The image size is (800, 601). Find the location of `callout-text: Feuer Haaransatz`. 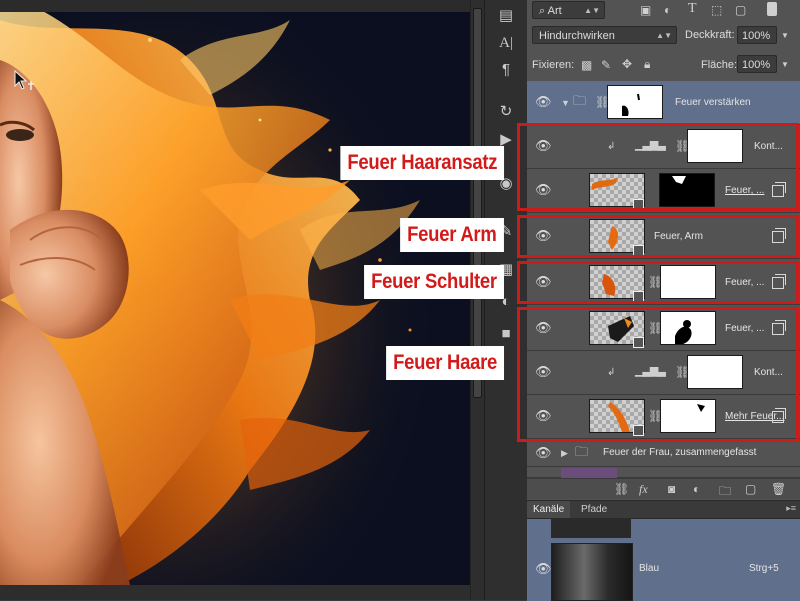

callout-text: Feuer Haaransatz is located at coordinates (422, 162).